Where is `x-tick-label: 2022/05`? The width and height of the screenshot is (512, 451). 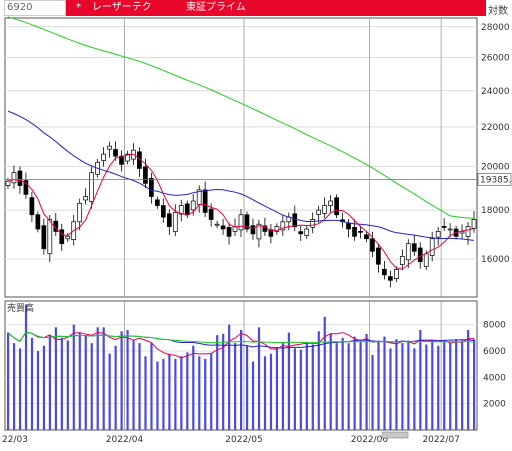
x-tick-label: 2022/05 is located at coordinates (243, 440).